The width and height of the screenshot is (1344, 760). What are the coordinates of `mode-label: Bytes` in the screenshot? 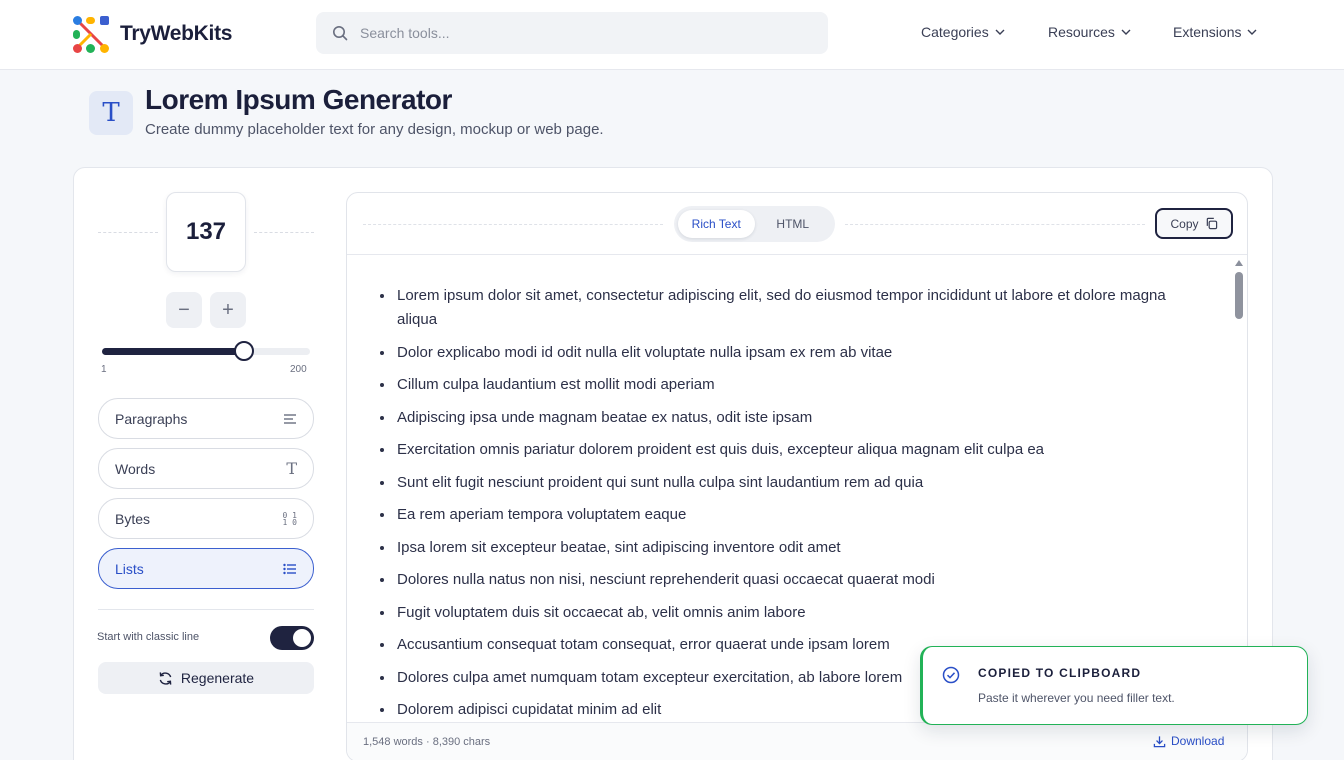 It's located at (133, 518).